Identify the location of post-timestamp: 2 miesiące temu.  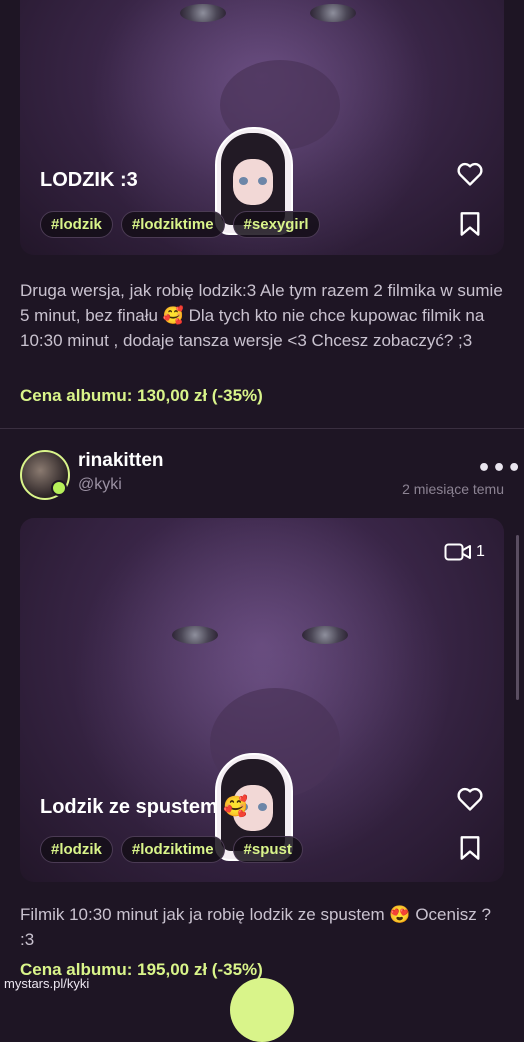
(453, 489).